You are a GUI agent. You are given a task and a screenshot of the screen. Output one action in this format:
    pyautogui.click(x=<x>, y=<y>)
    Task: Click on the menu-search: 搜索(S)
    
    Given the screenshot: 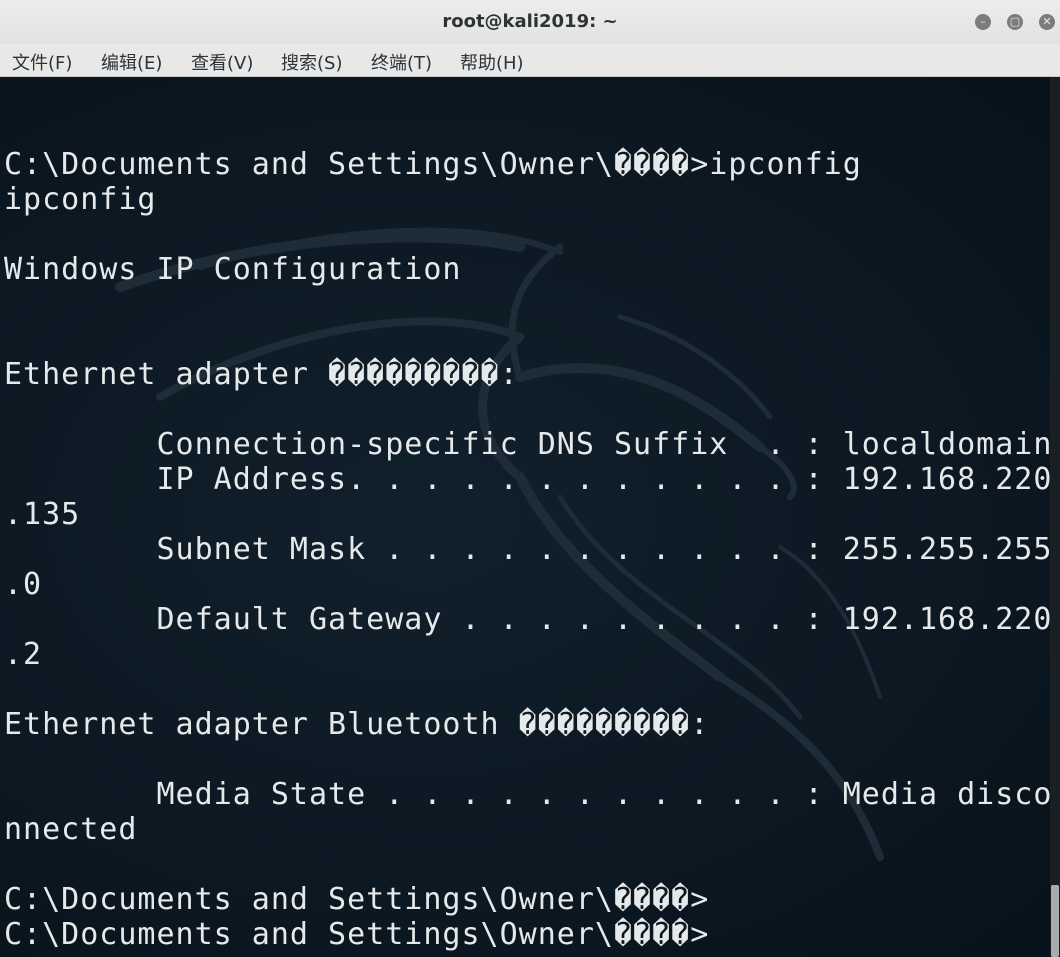 What is the action you would take?
    pyautogui.click(x=311, y=62)
    